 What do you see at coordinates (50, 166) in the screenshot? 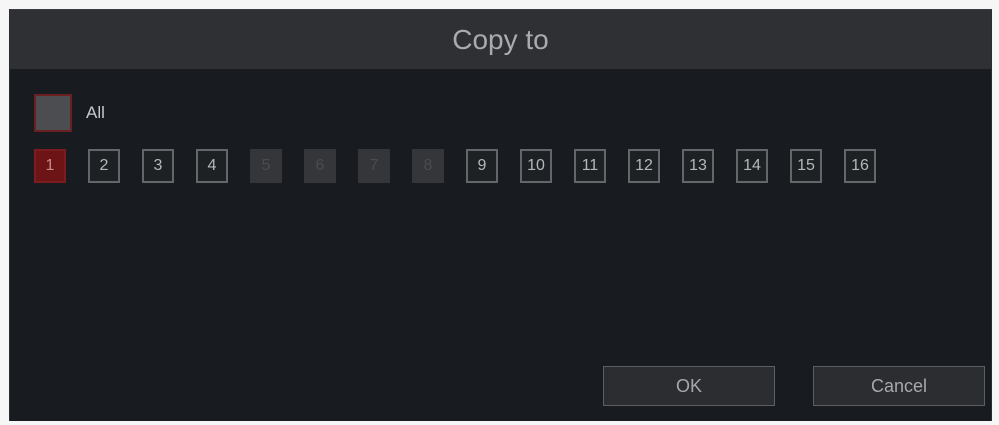
I see `channel-checkbox-1: 1` at bounding box center [50, 166].